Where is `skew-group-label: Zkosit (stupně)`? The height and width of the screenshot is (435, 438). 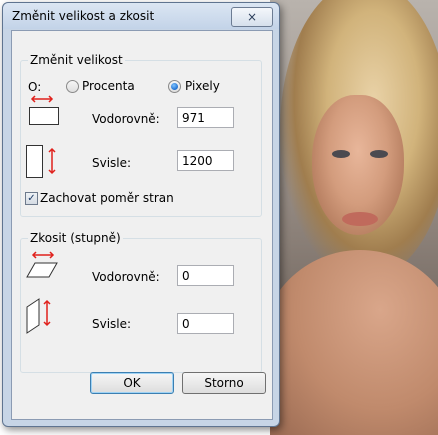
skew-group-label: Zkosit (stupně) is located at coordinates (75, 238).